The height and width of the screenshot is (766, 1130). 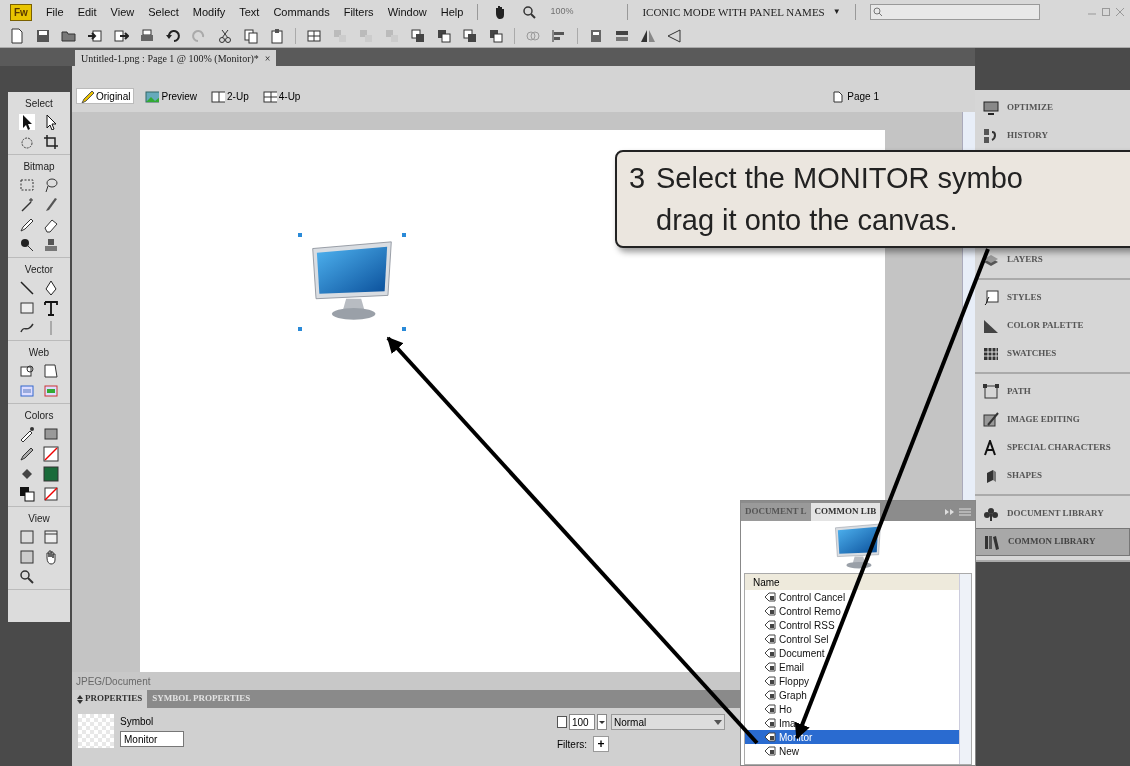 I want to click on line-icon, so click(x=27, y=288).